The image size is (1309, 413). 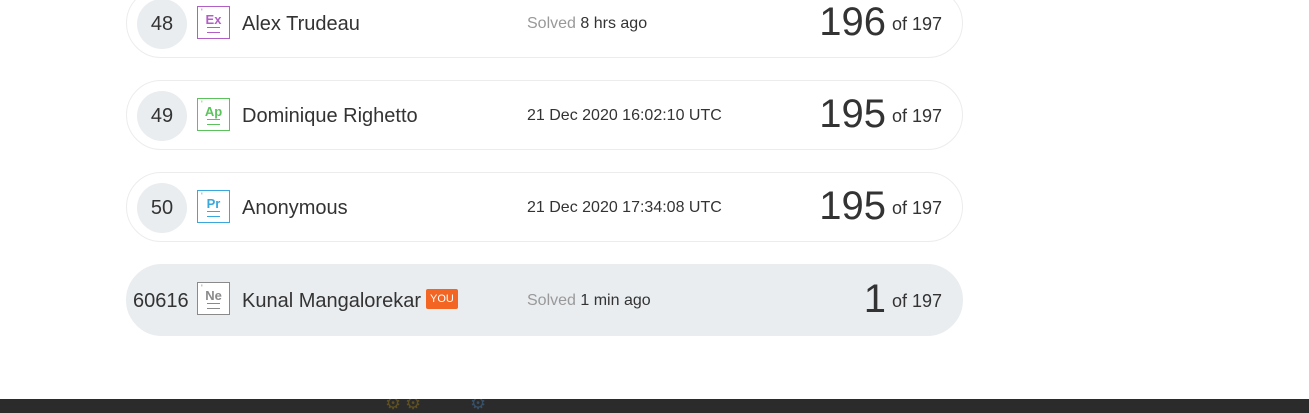 I want to click on rank-number: 49, so click(x=162, y=116).